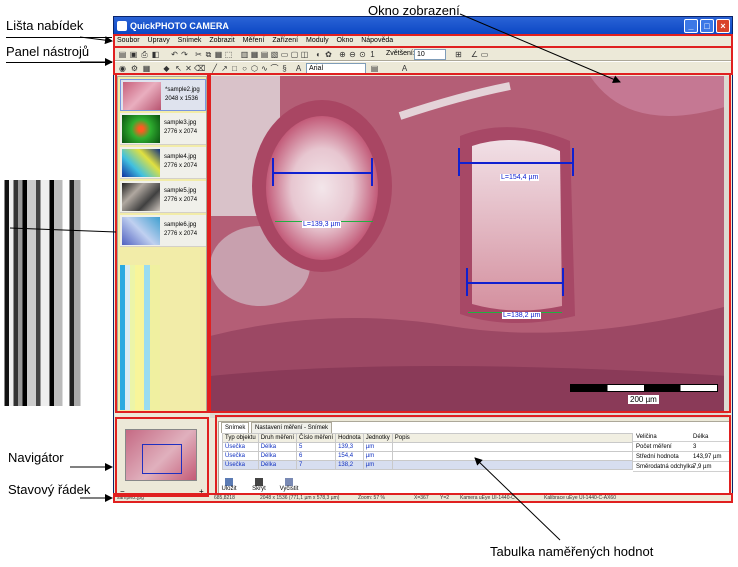 The width and height of the screenshot is (738, 567). I want to click on vertical-scrollbar, so click(727, 244).